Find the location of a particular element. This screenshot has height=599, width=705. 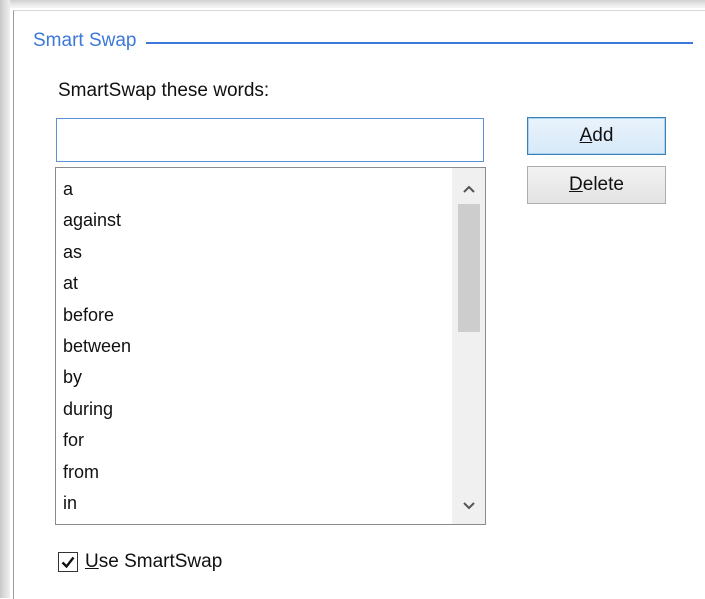

scroll-down-button is located at coordinates (468, 505).